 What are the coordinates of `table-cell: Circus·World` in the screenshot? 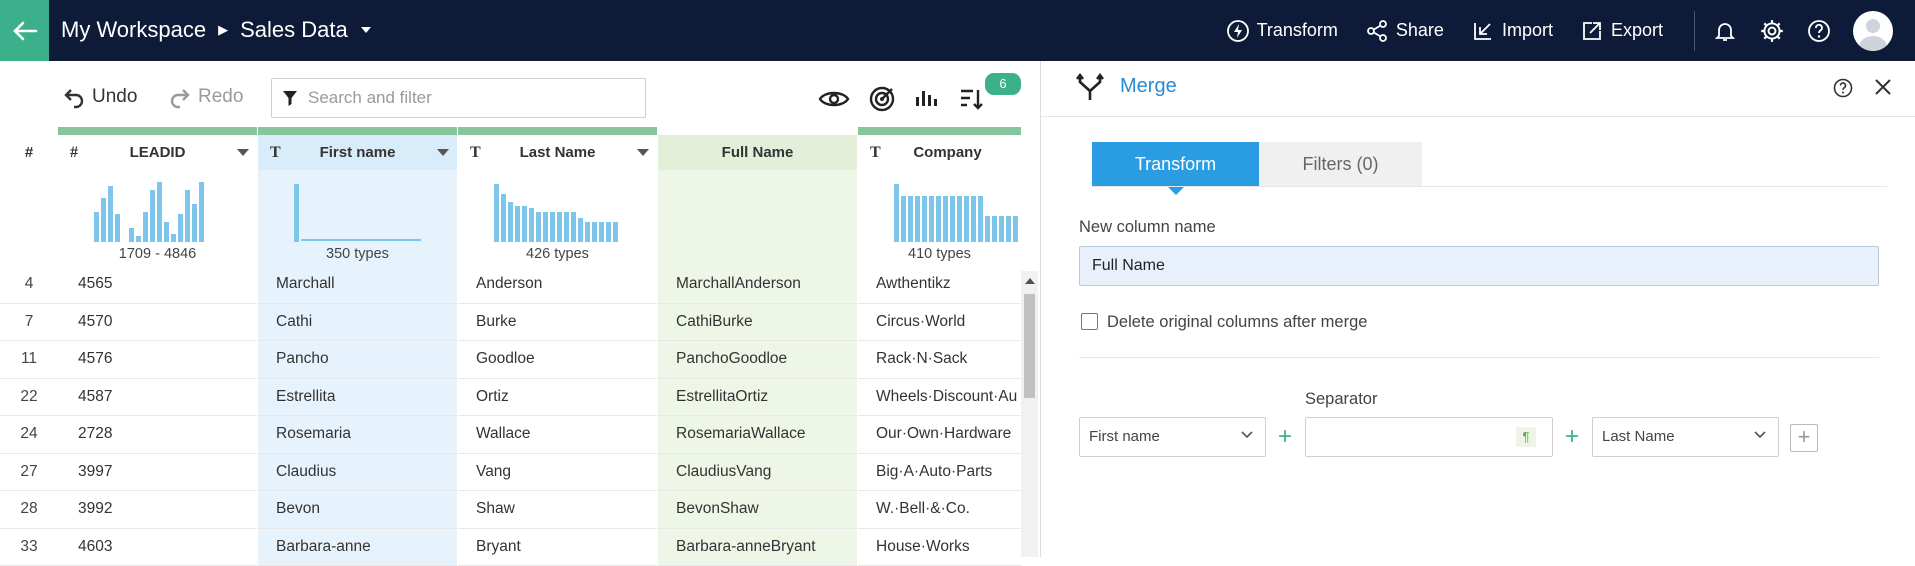 It's located at (939, 323).